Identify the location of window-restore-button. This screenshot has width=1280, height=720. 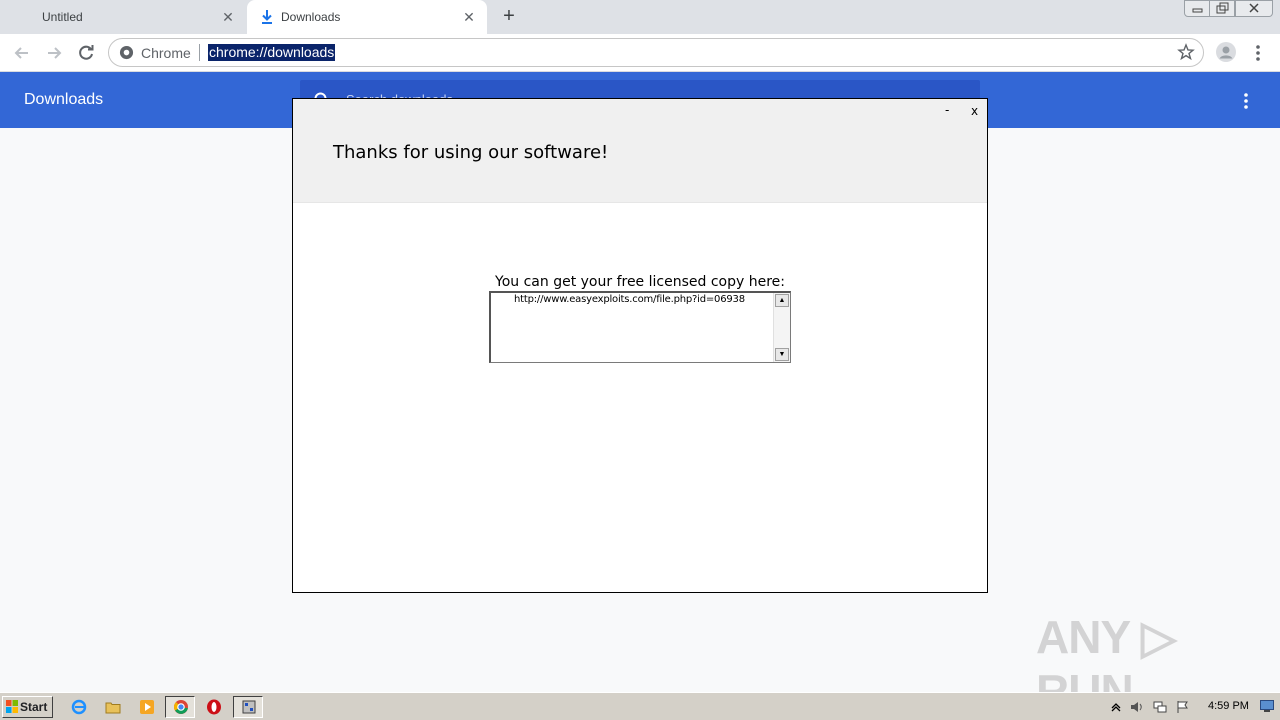
(1222, 8).